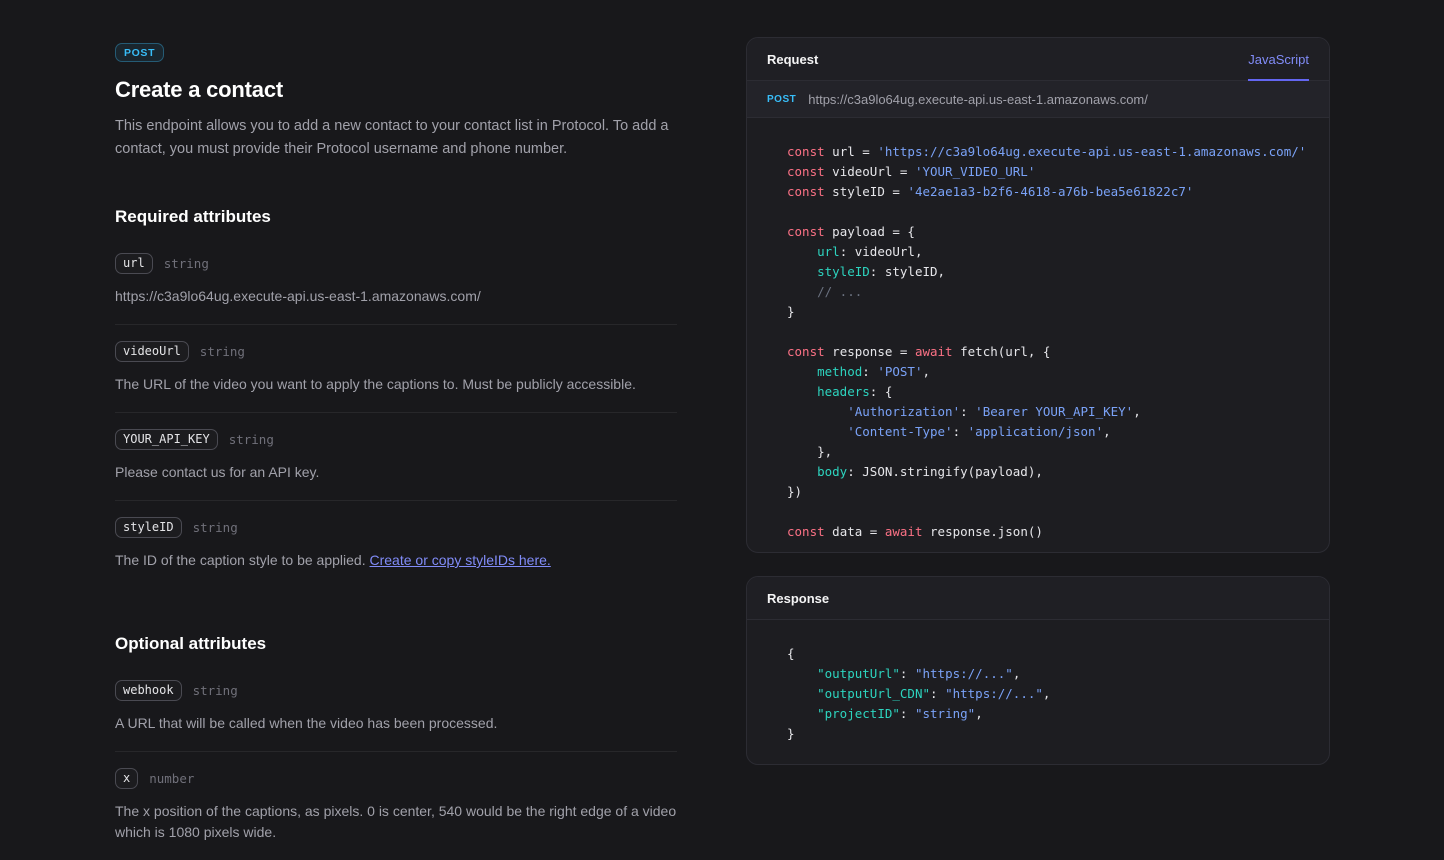 Image resolution: width=1444 pixels, height=860 pixels. What do you see at coordinates (1038, 598) in the screenshot?
I see `response-panel-header: Response` at bounding box center [1038, 598].